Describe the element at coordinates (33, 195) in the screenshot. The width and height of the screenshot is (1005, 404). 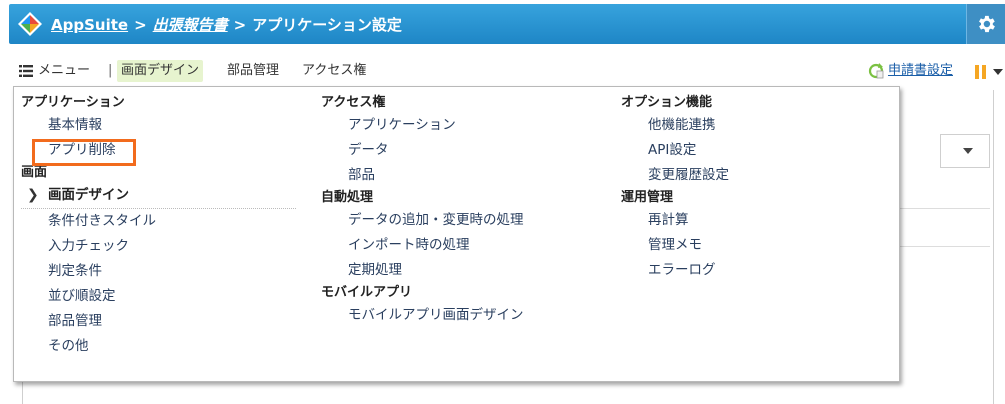
I see `chevron-right-icon: ❯` at that location.